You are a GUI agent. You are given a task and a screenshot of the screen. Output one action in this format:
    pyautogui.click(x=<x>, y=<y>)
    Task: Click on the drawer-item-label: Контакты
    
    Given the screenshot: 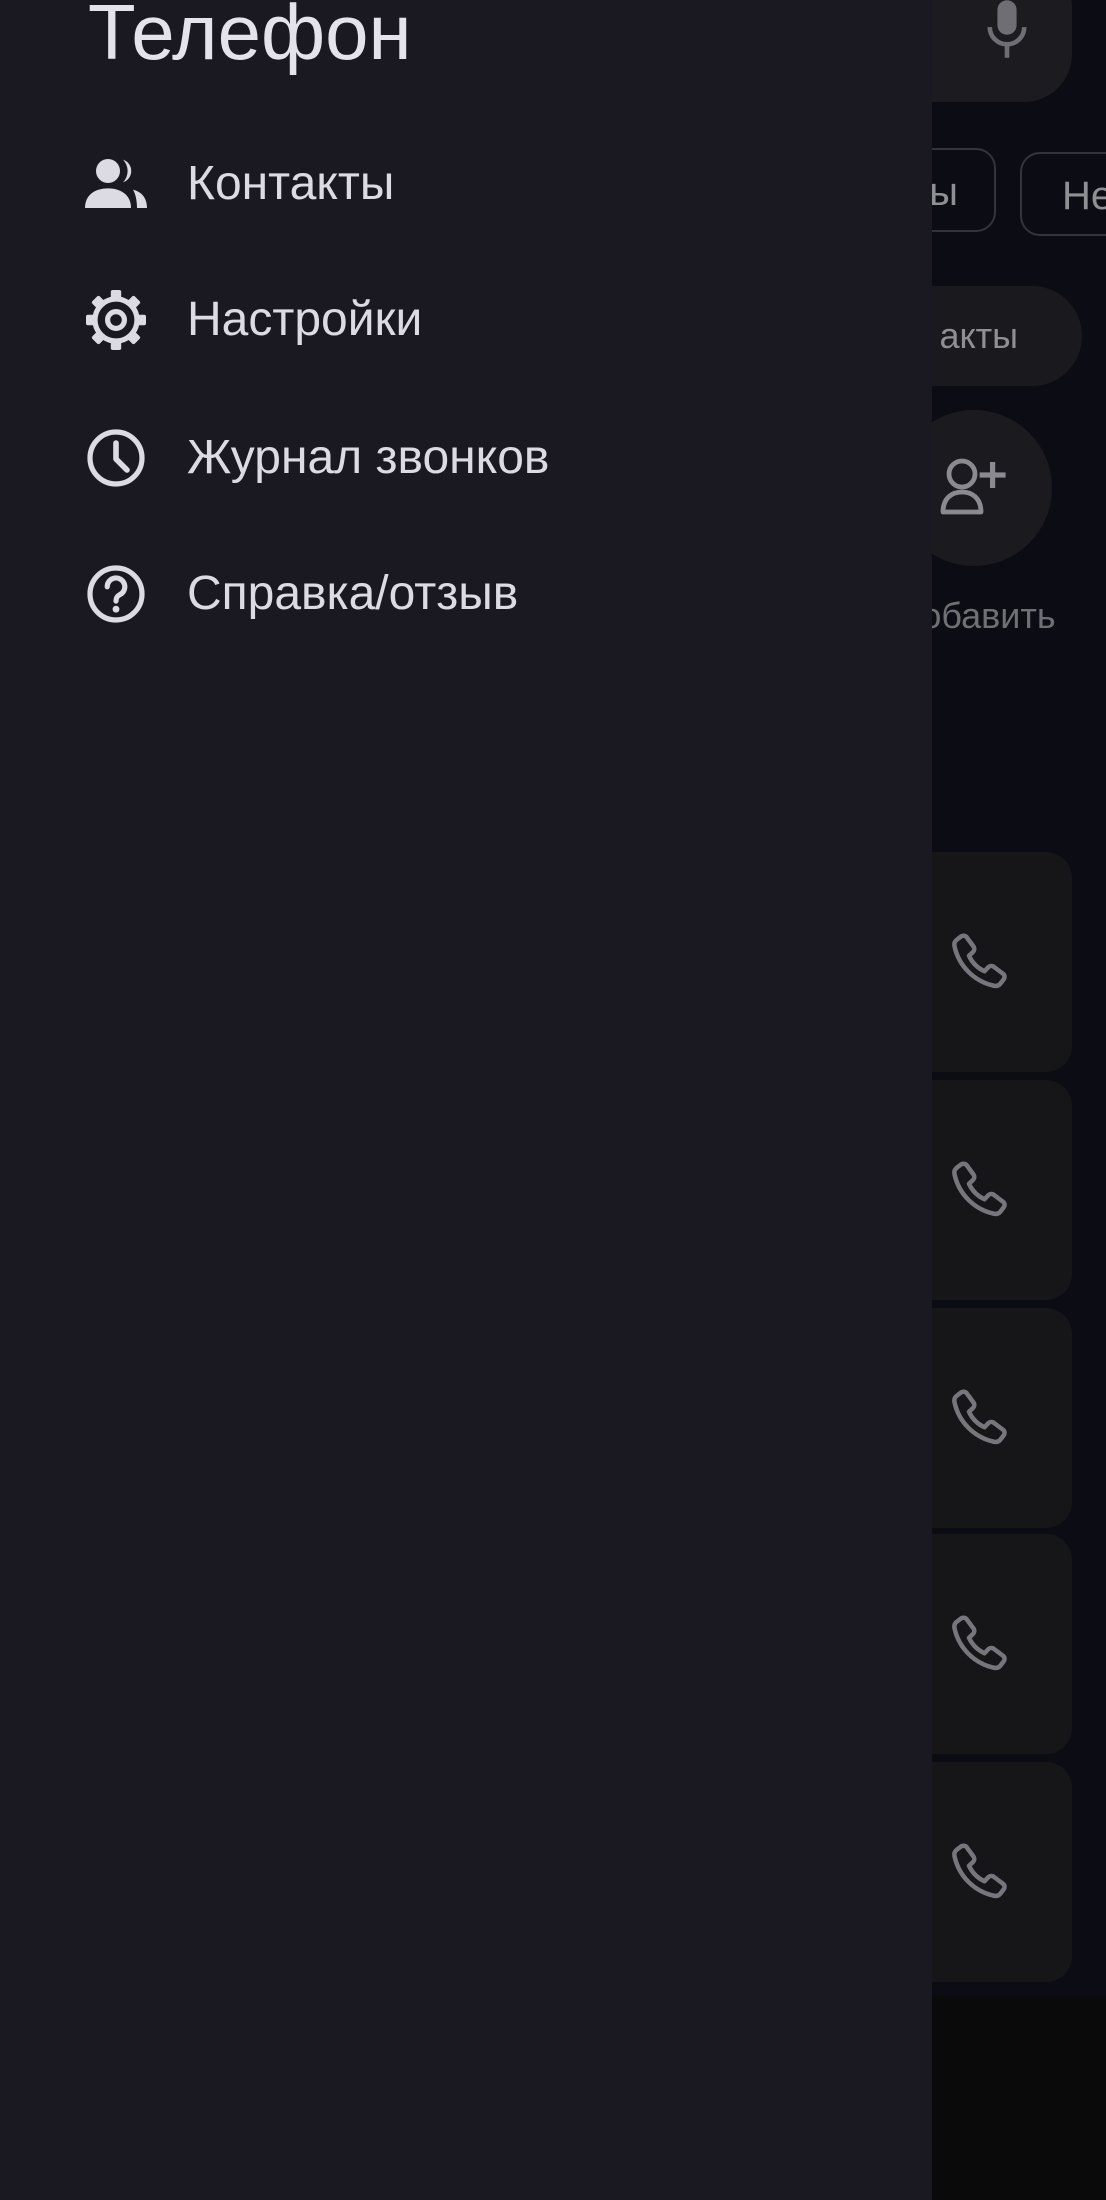 What is the action you would take?
    pyautogui.click(x=291, y=183)
    